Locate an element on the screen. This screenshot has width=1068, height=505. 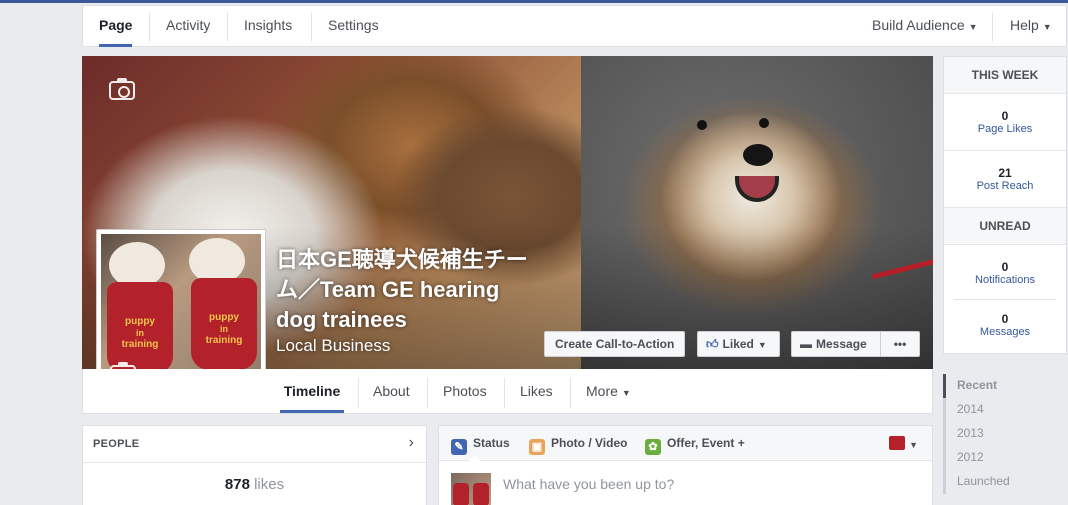
page-avatar-icon is located at coordinates (897, 443).